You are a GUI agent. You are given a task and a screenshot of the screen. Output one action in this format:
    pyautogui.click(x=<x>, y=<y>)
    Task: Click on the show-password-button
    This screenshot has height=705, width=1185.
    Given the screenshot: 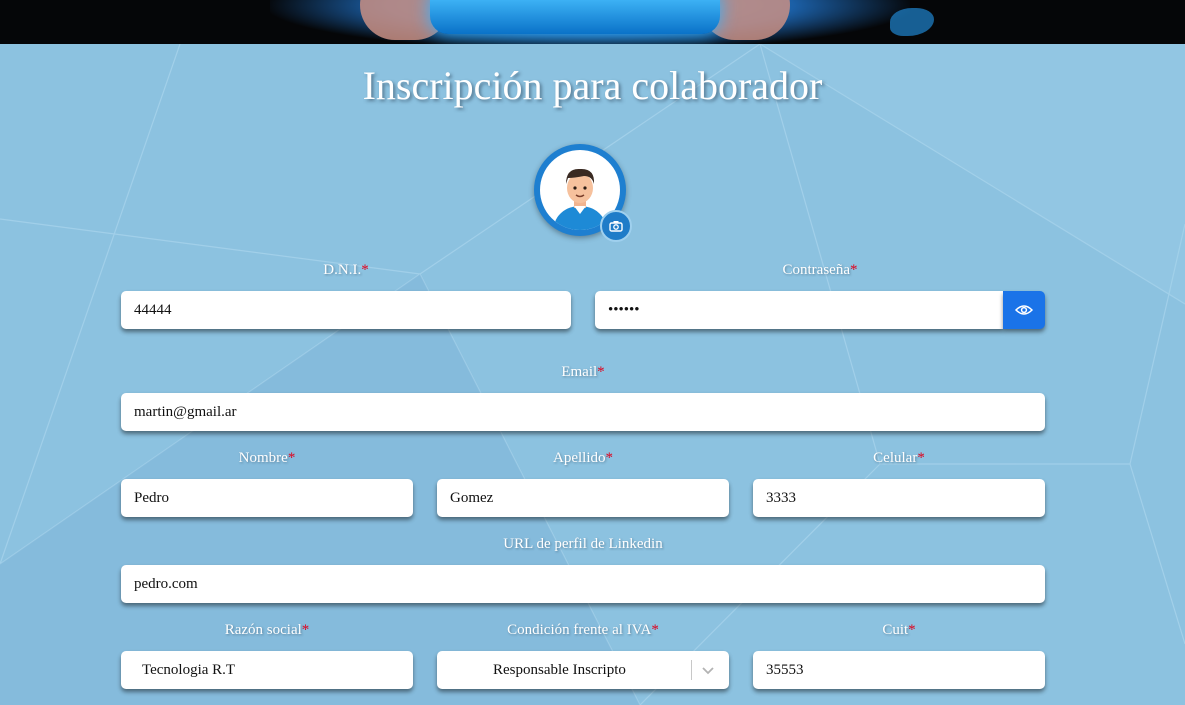 What is the action you would take?
    pyautogui.click(x=1024, y=310)
    